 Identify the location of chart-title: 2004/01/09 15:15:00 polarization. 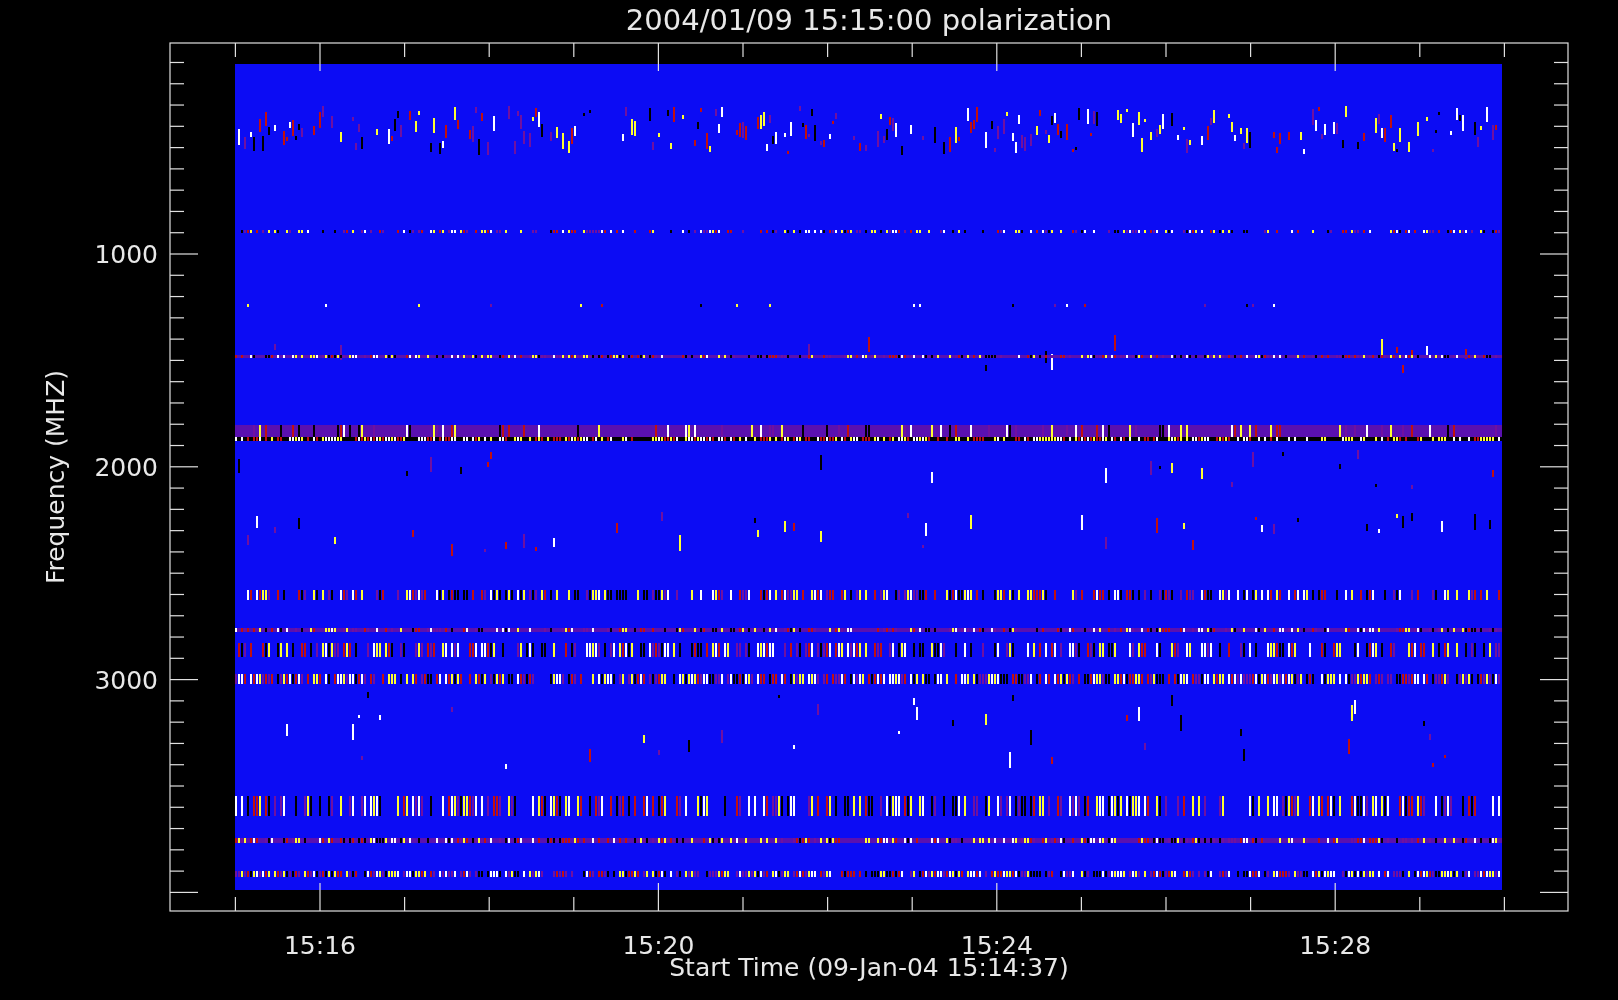
(869, 20).